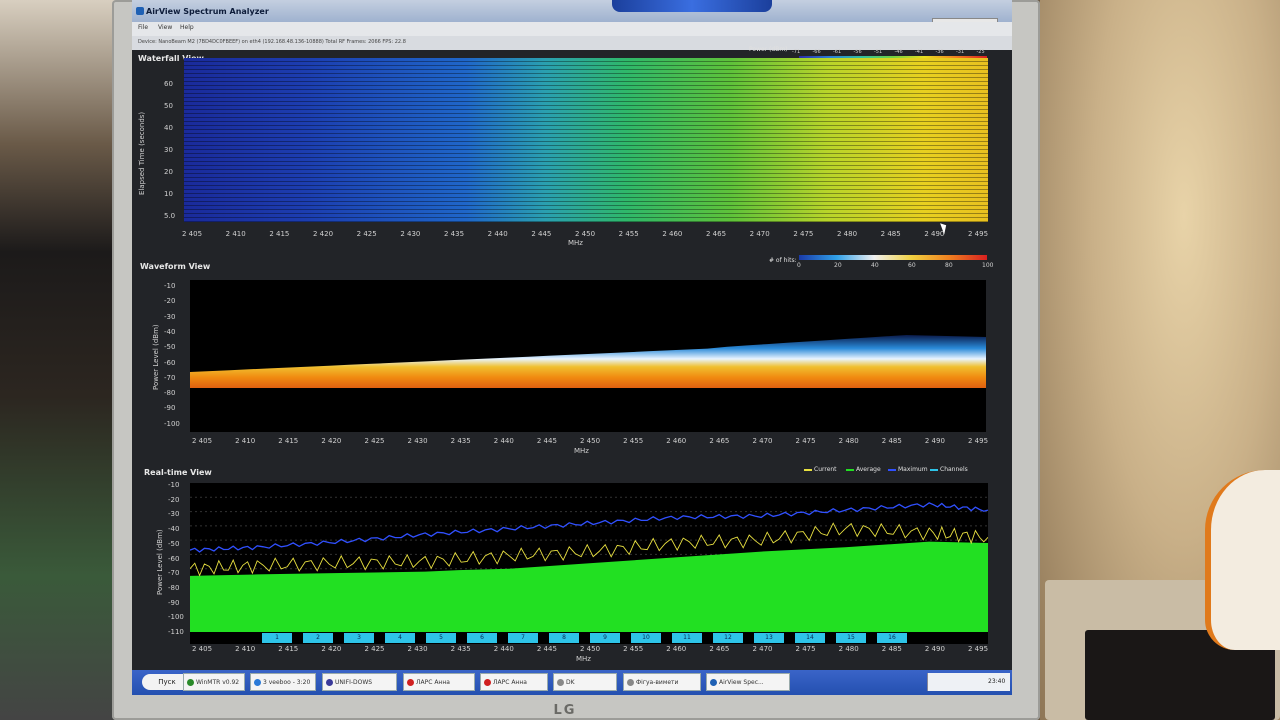 The width and height of the screenshot is (1280, 720). What do you see at coordinates (359, 682) in the screenshot?
I see `taskbar-button: UNIFI-DOWS` at bounding box center [359, 682].